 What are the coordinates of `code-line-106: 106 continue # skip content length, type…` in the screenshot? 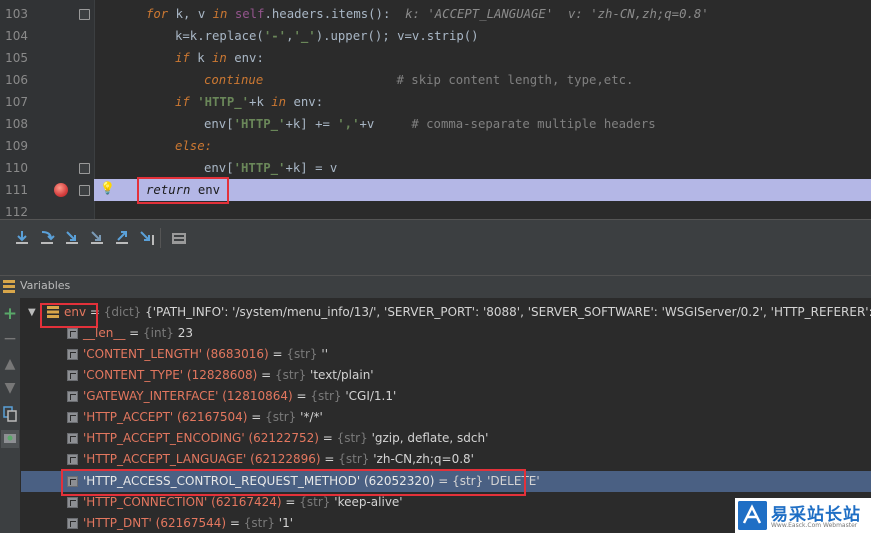 It's located at (435, 80).